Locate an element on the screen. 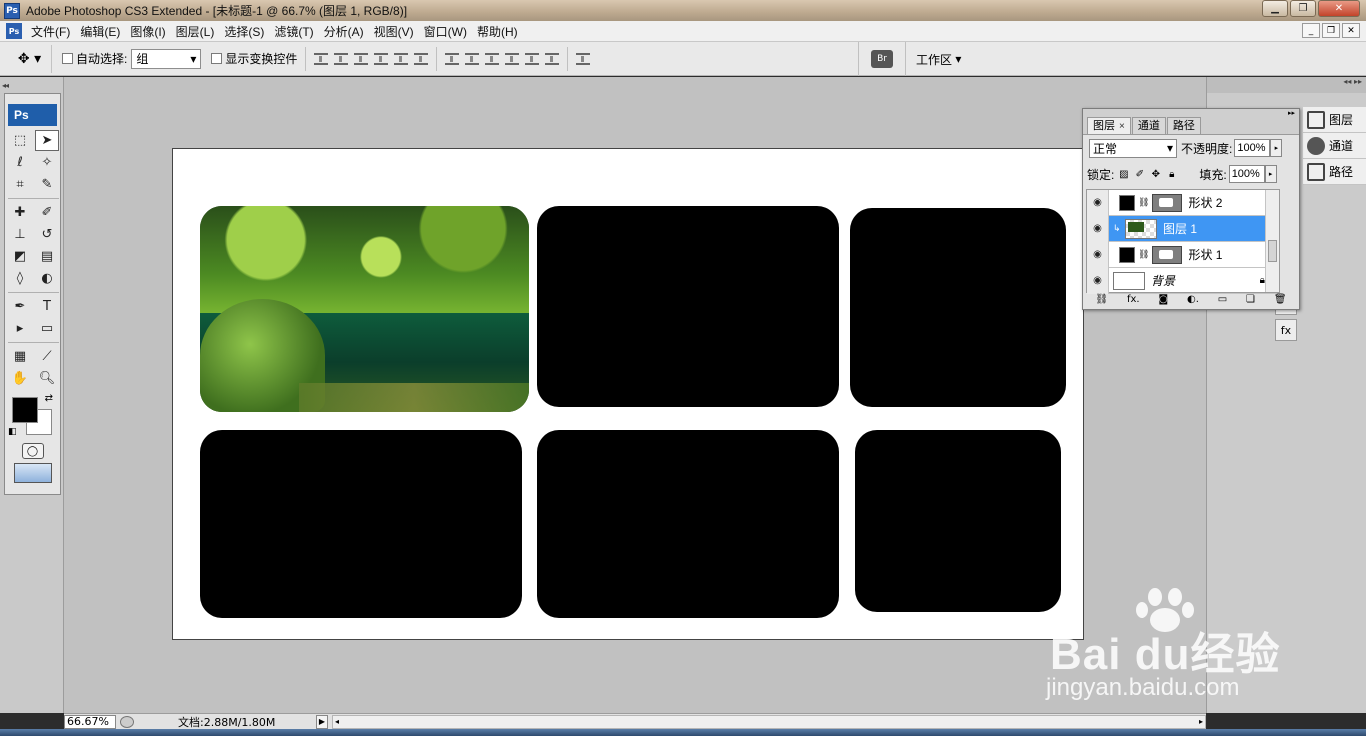 The height and width of the screenshot is (736, 1366). hand-tool-icon: ✋ is located at coordinates (20, 378).